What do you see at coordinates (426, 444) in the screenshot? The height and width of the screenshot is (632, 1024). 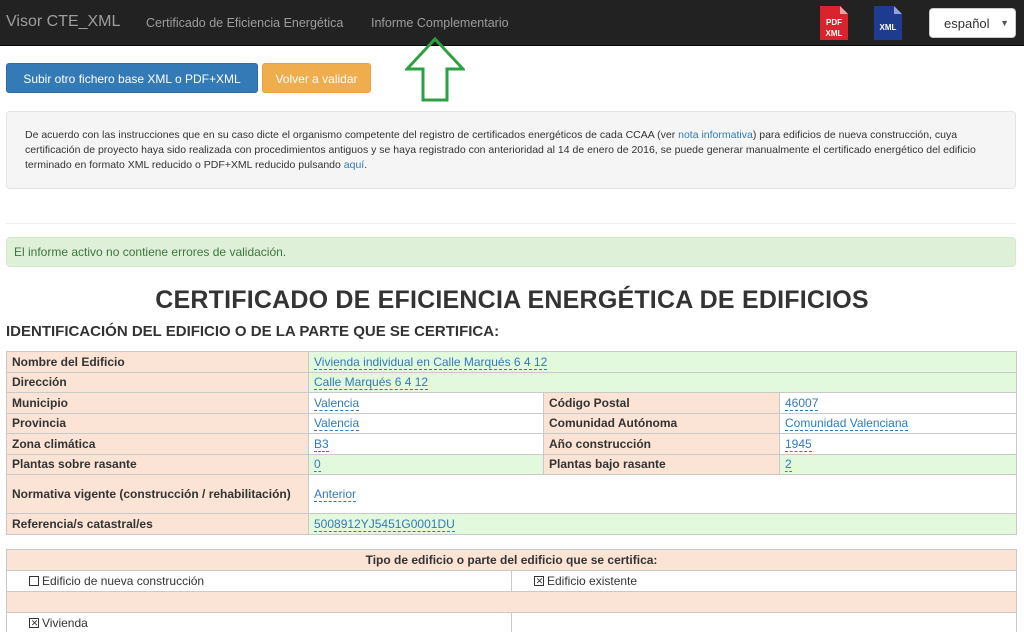 I see `zona-cell: B3` at bounding box center [426, 444].